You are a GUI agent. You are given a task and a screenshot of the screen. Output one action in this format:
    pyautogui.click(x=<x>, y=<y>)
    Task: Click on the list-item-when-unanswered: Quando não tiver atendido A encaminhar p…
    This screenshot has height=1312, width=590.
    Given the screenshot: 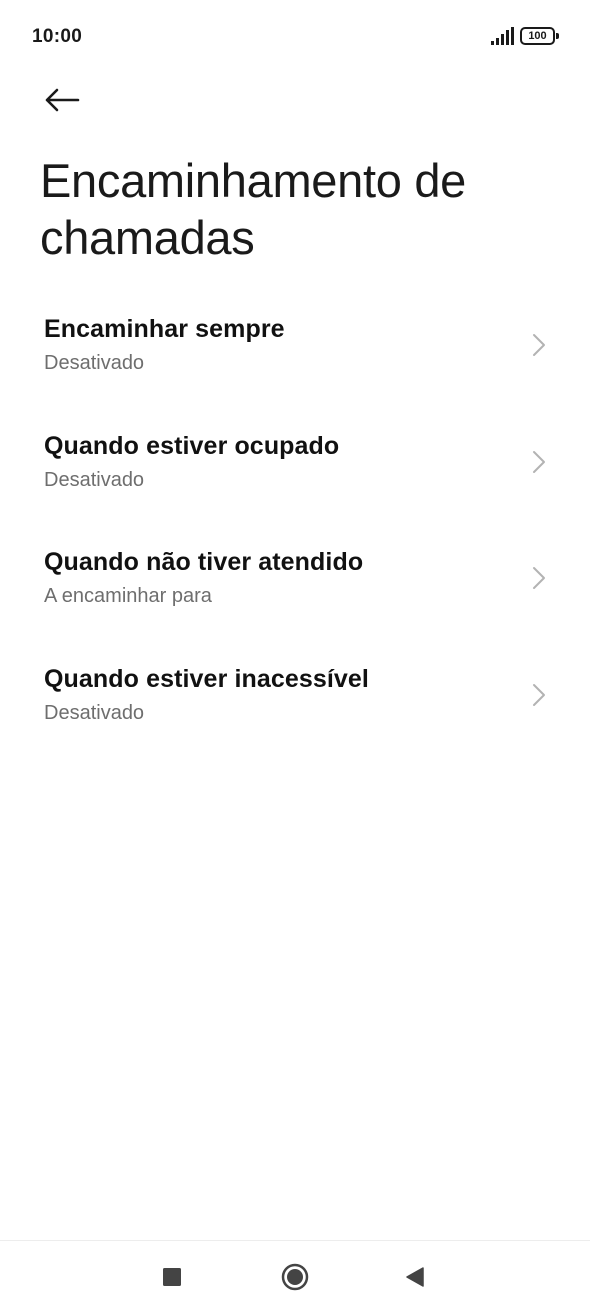 What is the action you would take?
    pyautogui.click(x=295, y=581)
    